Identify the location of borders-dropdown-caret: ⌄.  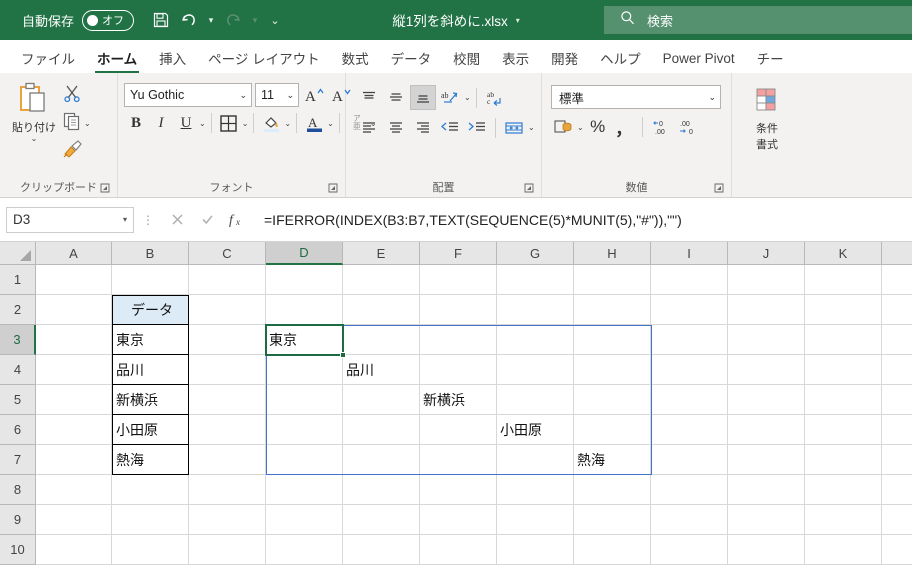
(245, 123).